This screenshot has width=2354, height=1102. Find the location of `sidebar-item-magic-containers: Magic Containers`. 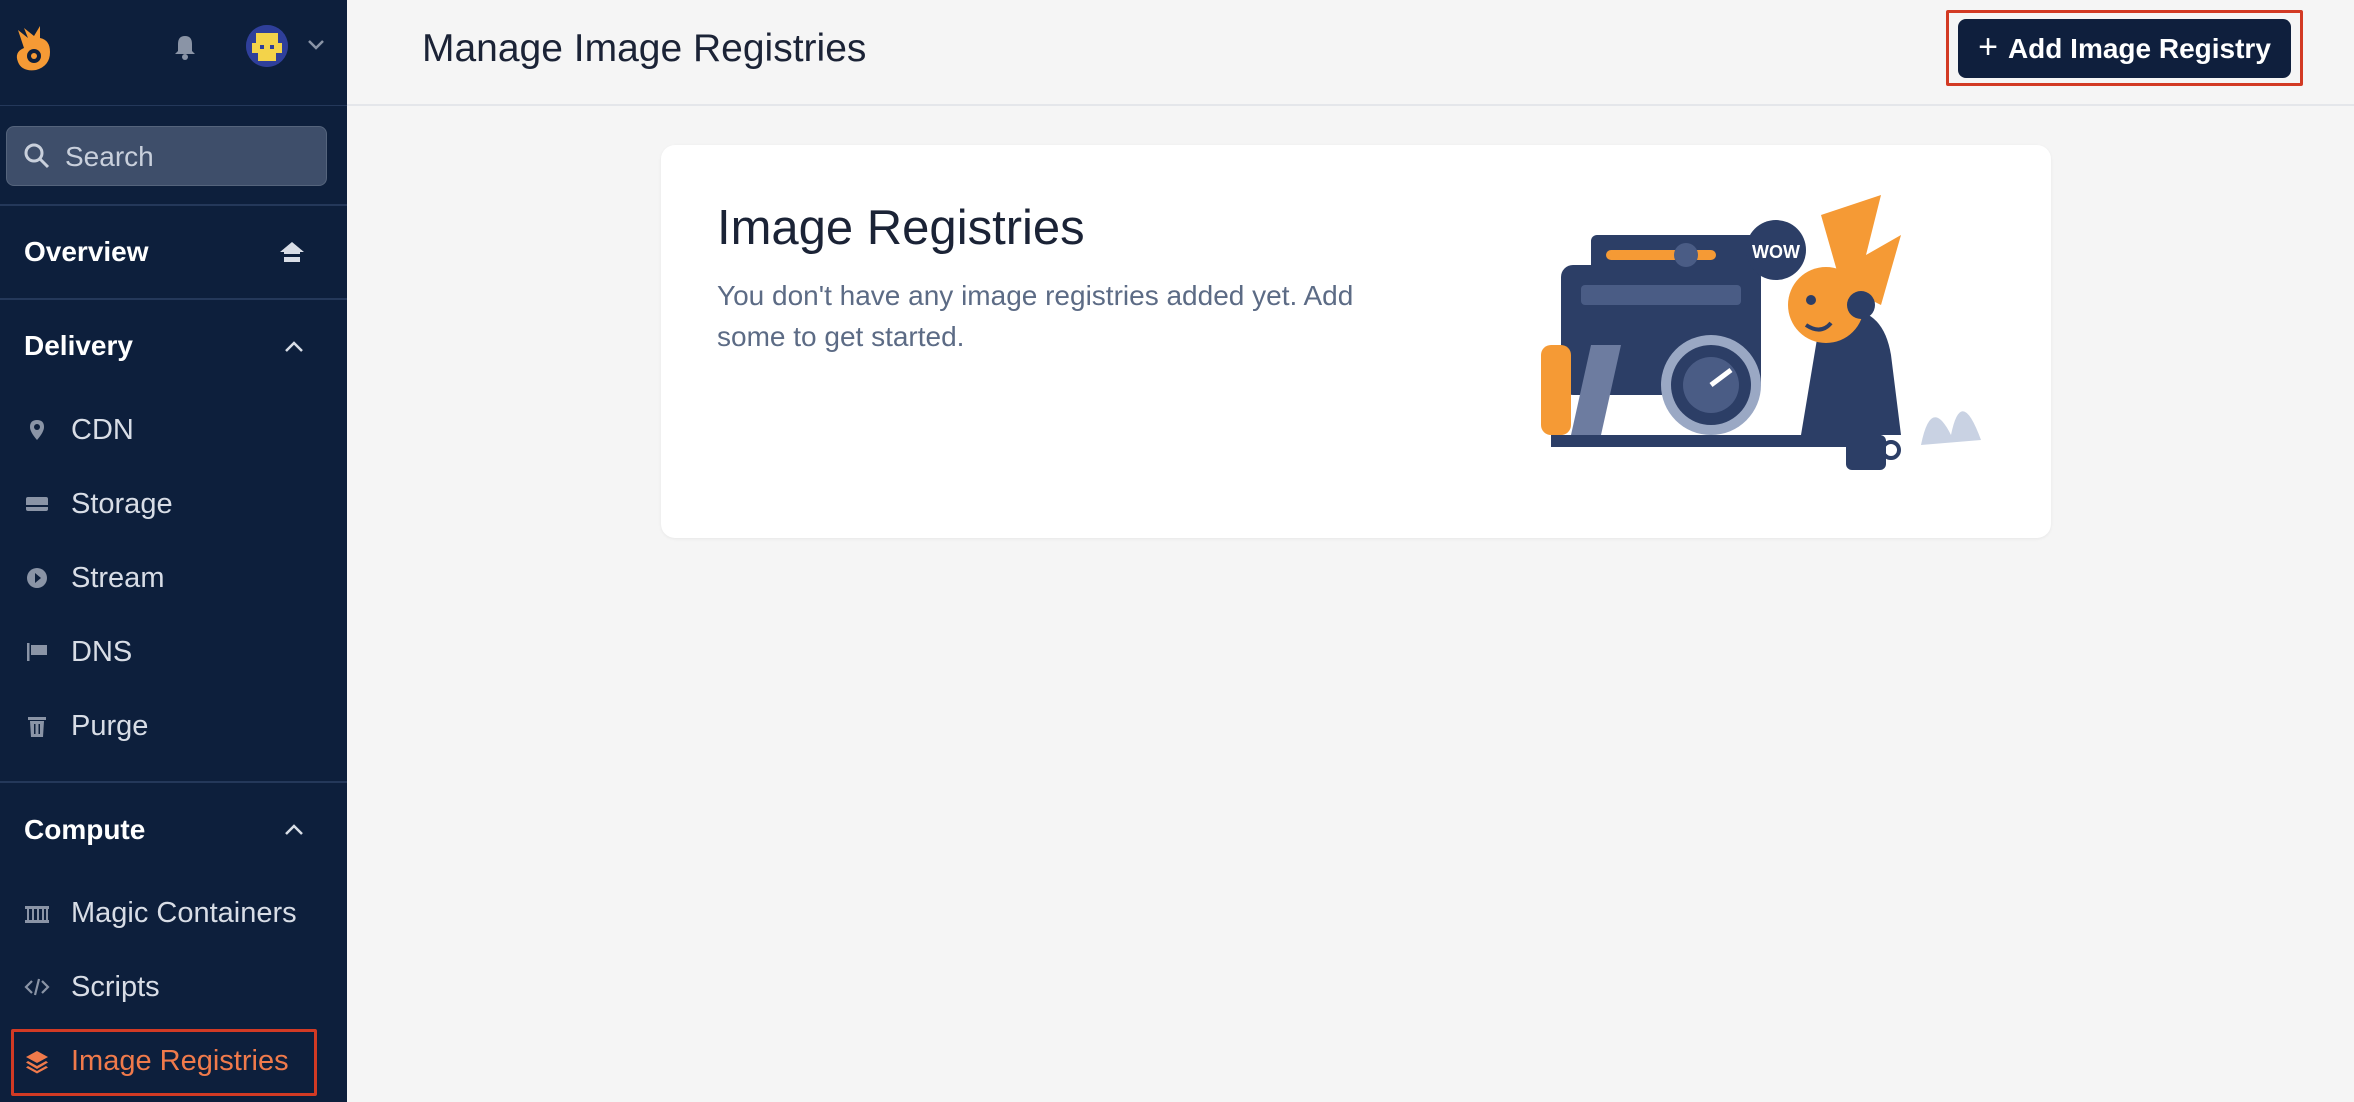

sidebar-item-magic-containers: Magic Containers is located at coordinates (173, 913).